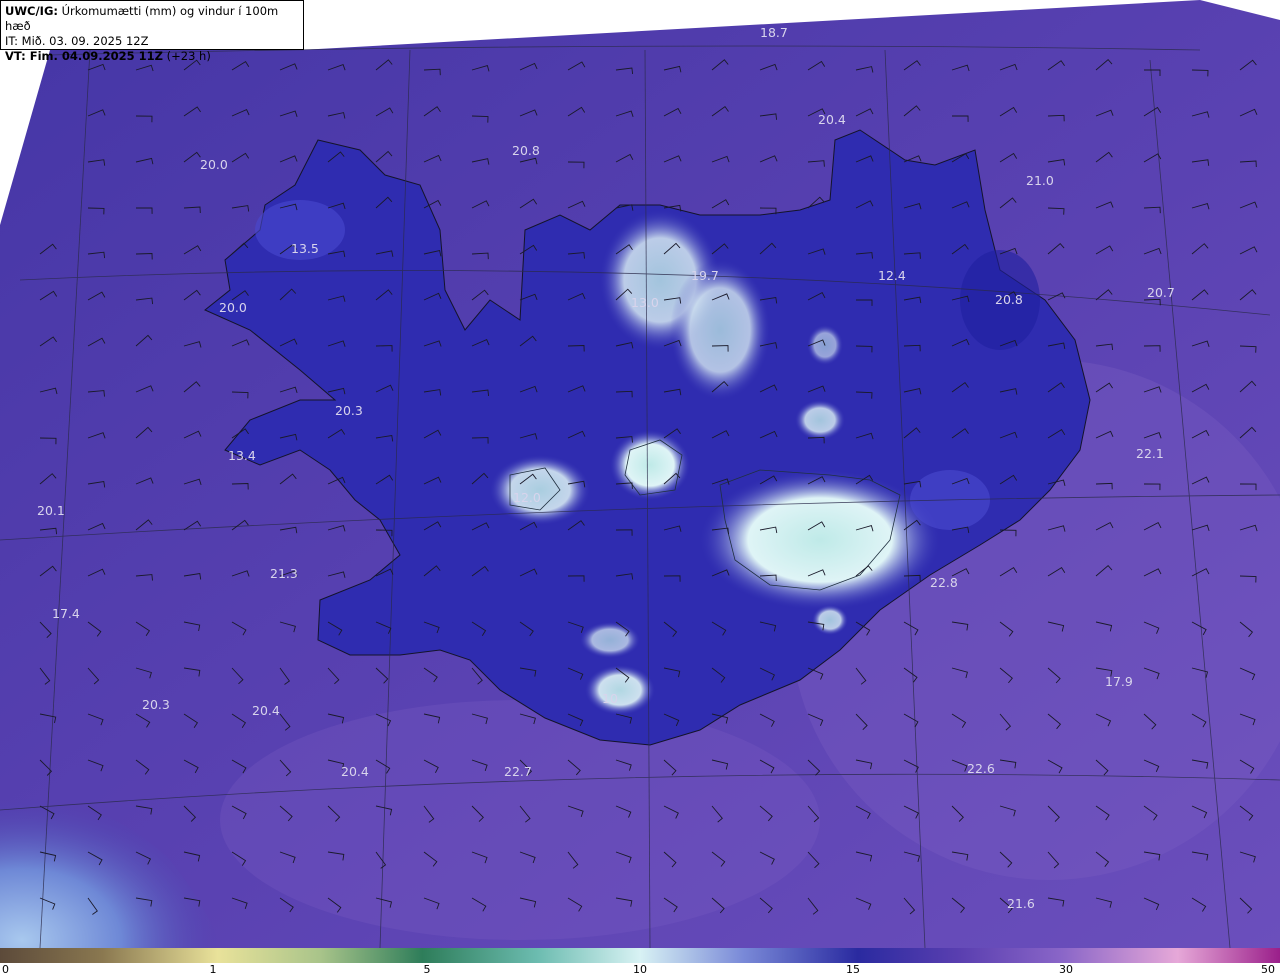  I want to click on label-13-4: 13.4, so click(242, 455).